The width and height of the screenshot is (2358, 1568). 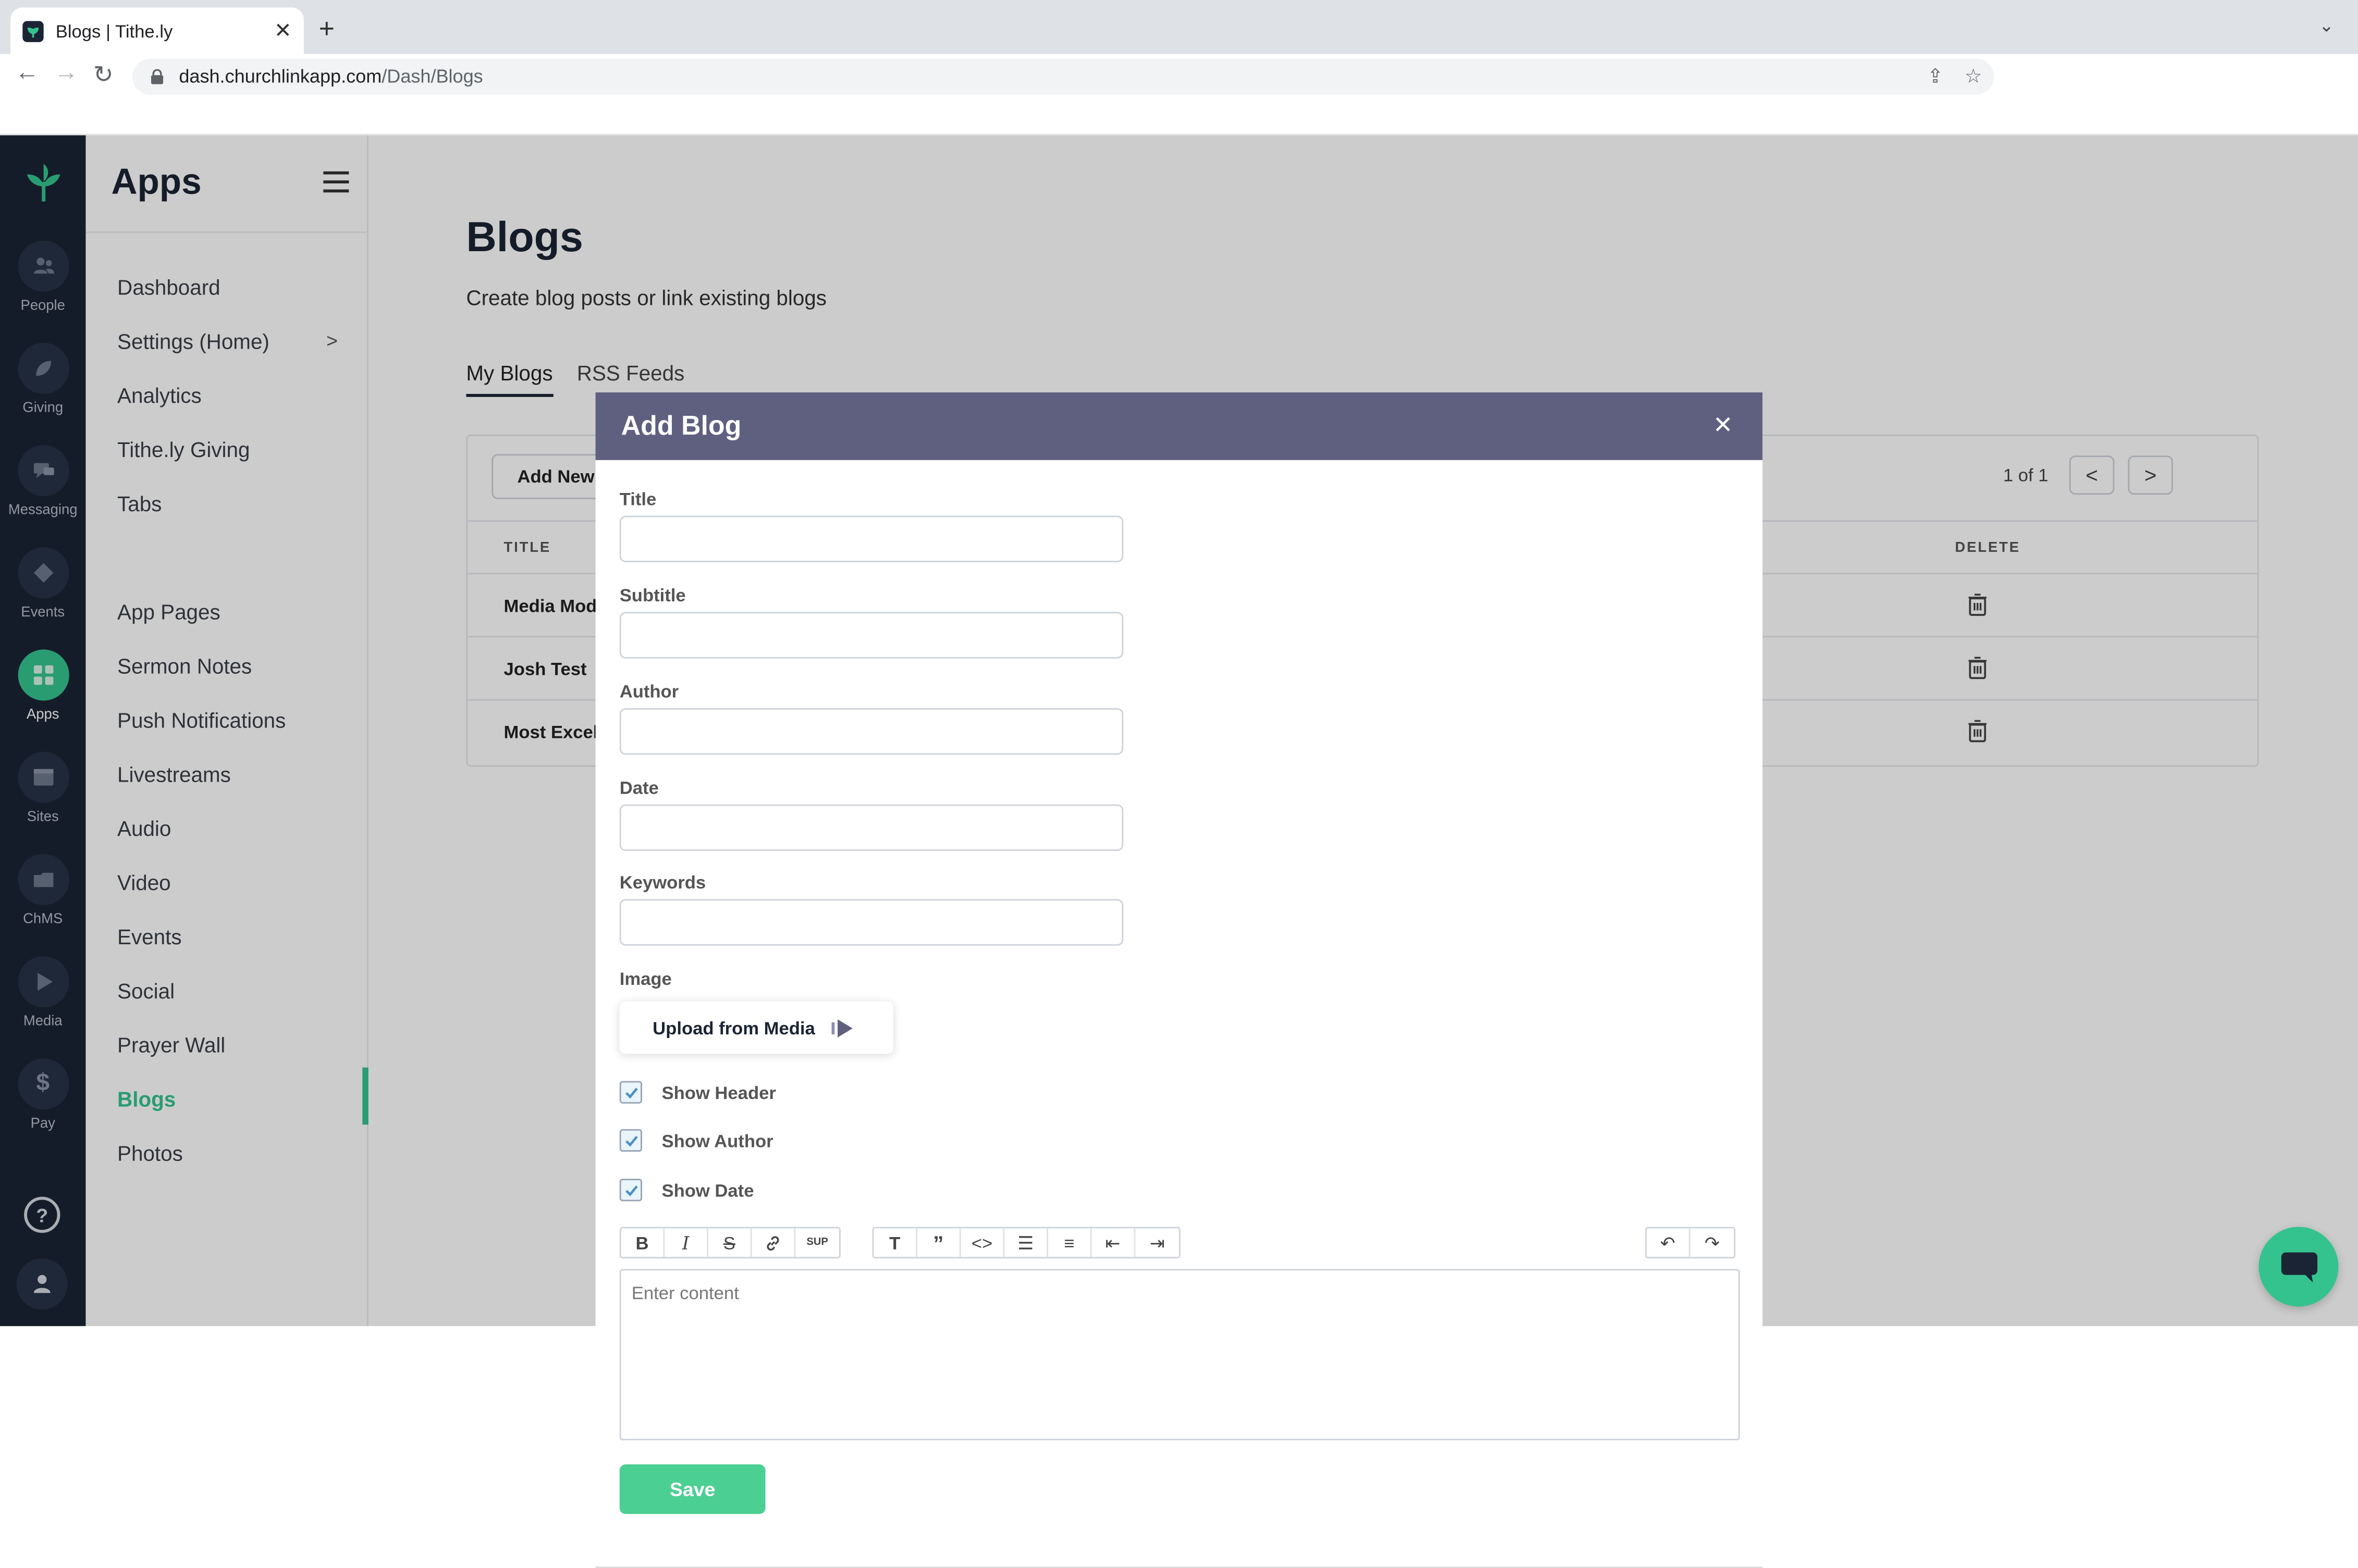 What do you see at coordinates (685, 1293) in the screenshot?
I see `editor-placeholder: Enter content` at bounding box center [685, 1293].